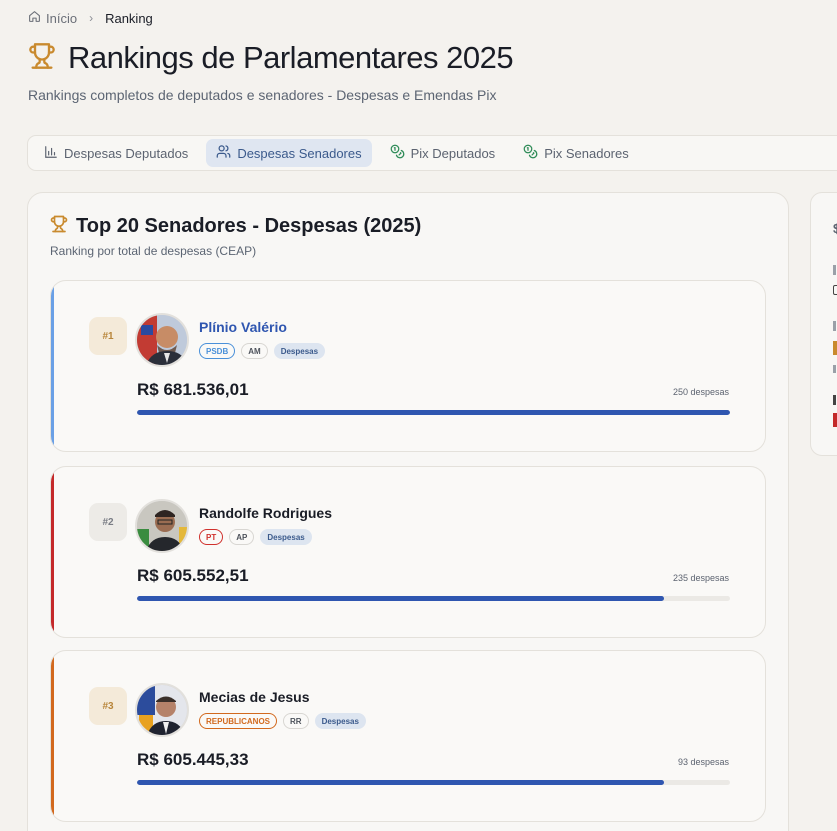 This screenshot has height=831, width=837. I want to click on state-tag: AM, so click(254, 351).